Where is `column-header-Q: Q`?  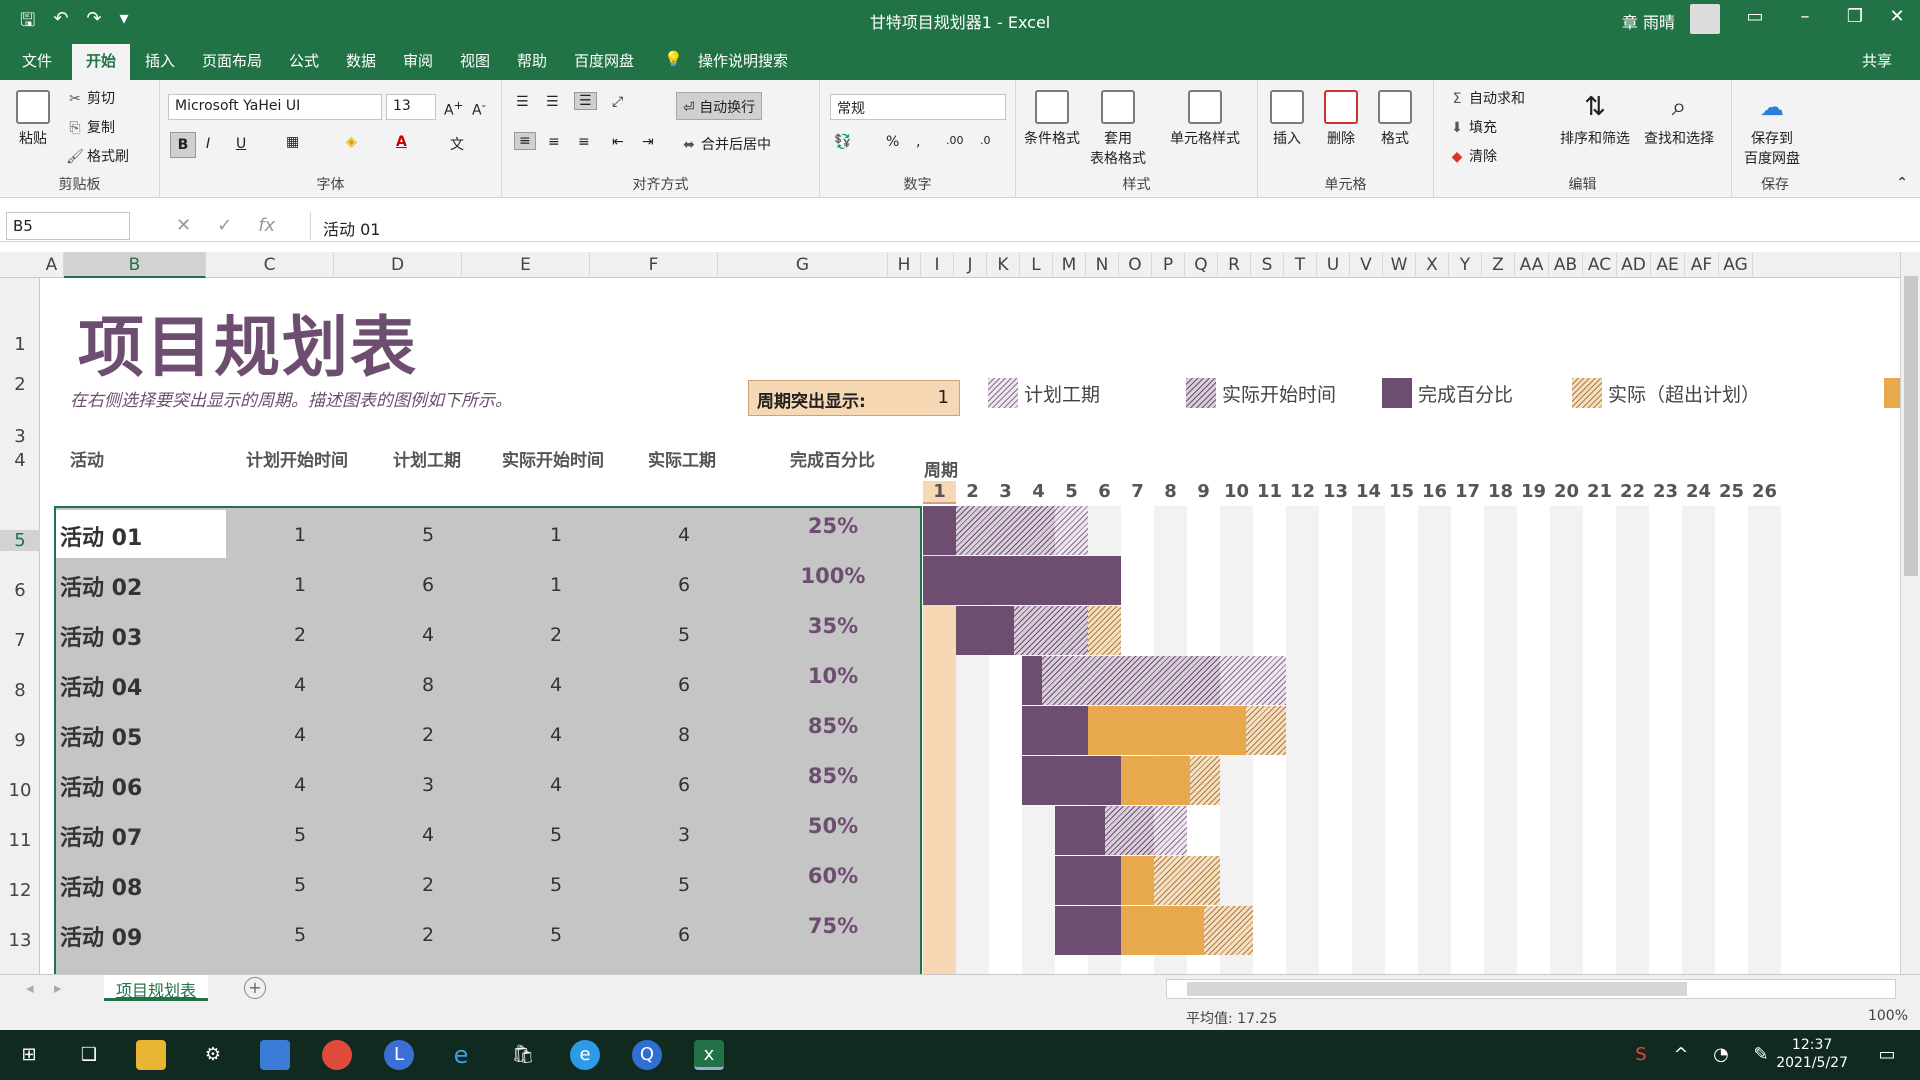
column-header-Q: Q is located at coordinates (1201, 265).